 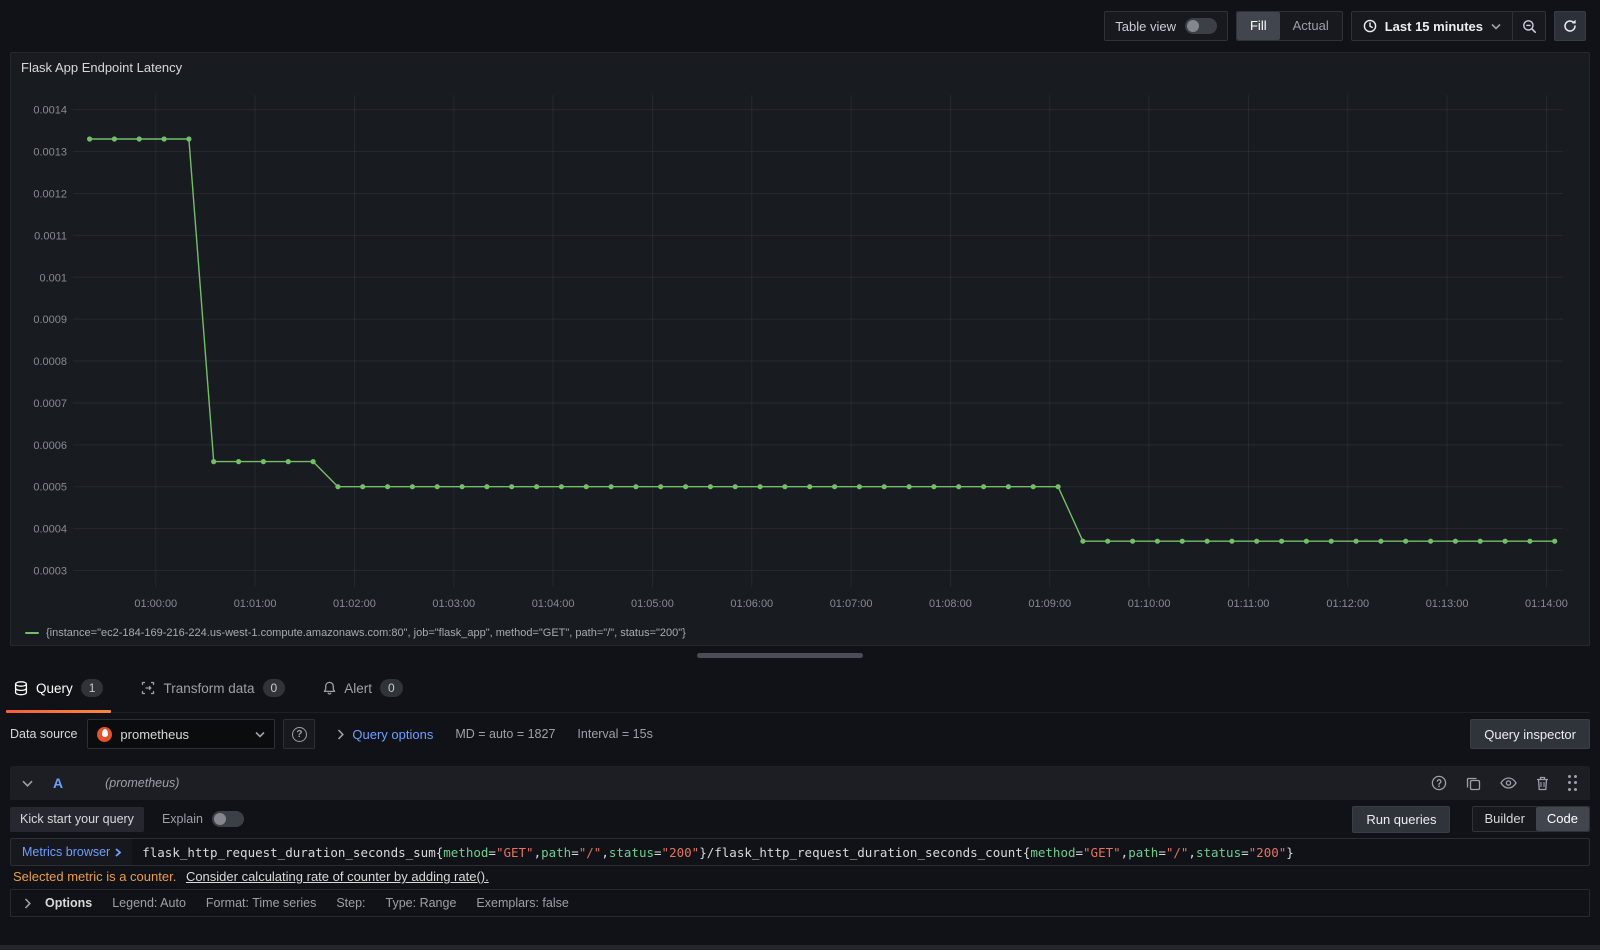 What do you see at coordinates (1530, 734) in the screenshot?
I see `query-inspector-button: Query inspector` at bounding box center [1530, 734].